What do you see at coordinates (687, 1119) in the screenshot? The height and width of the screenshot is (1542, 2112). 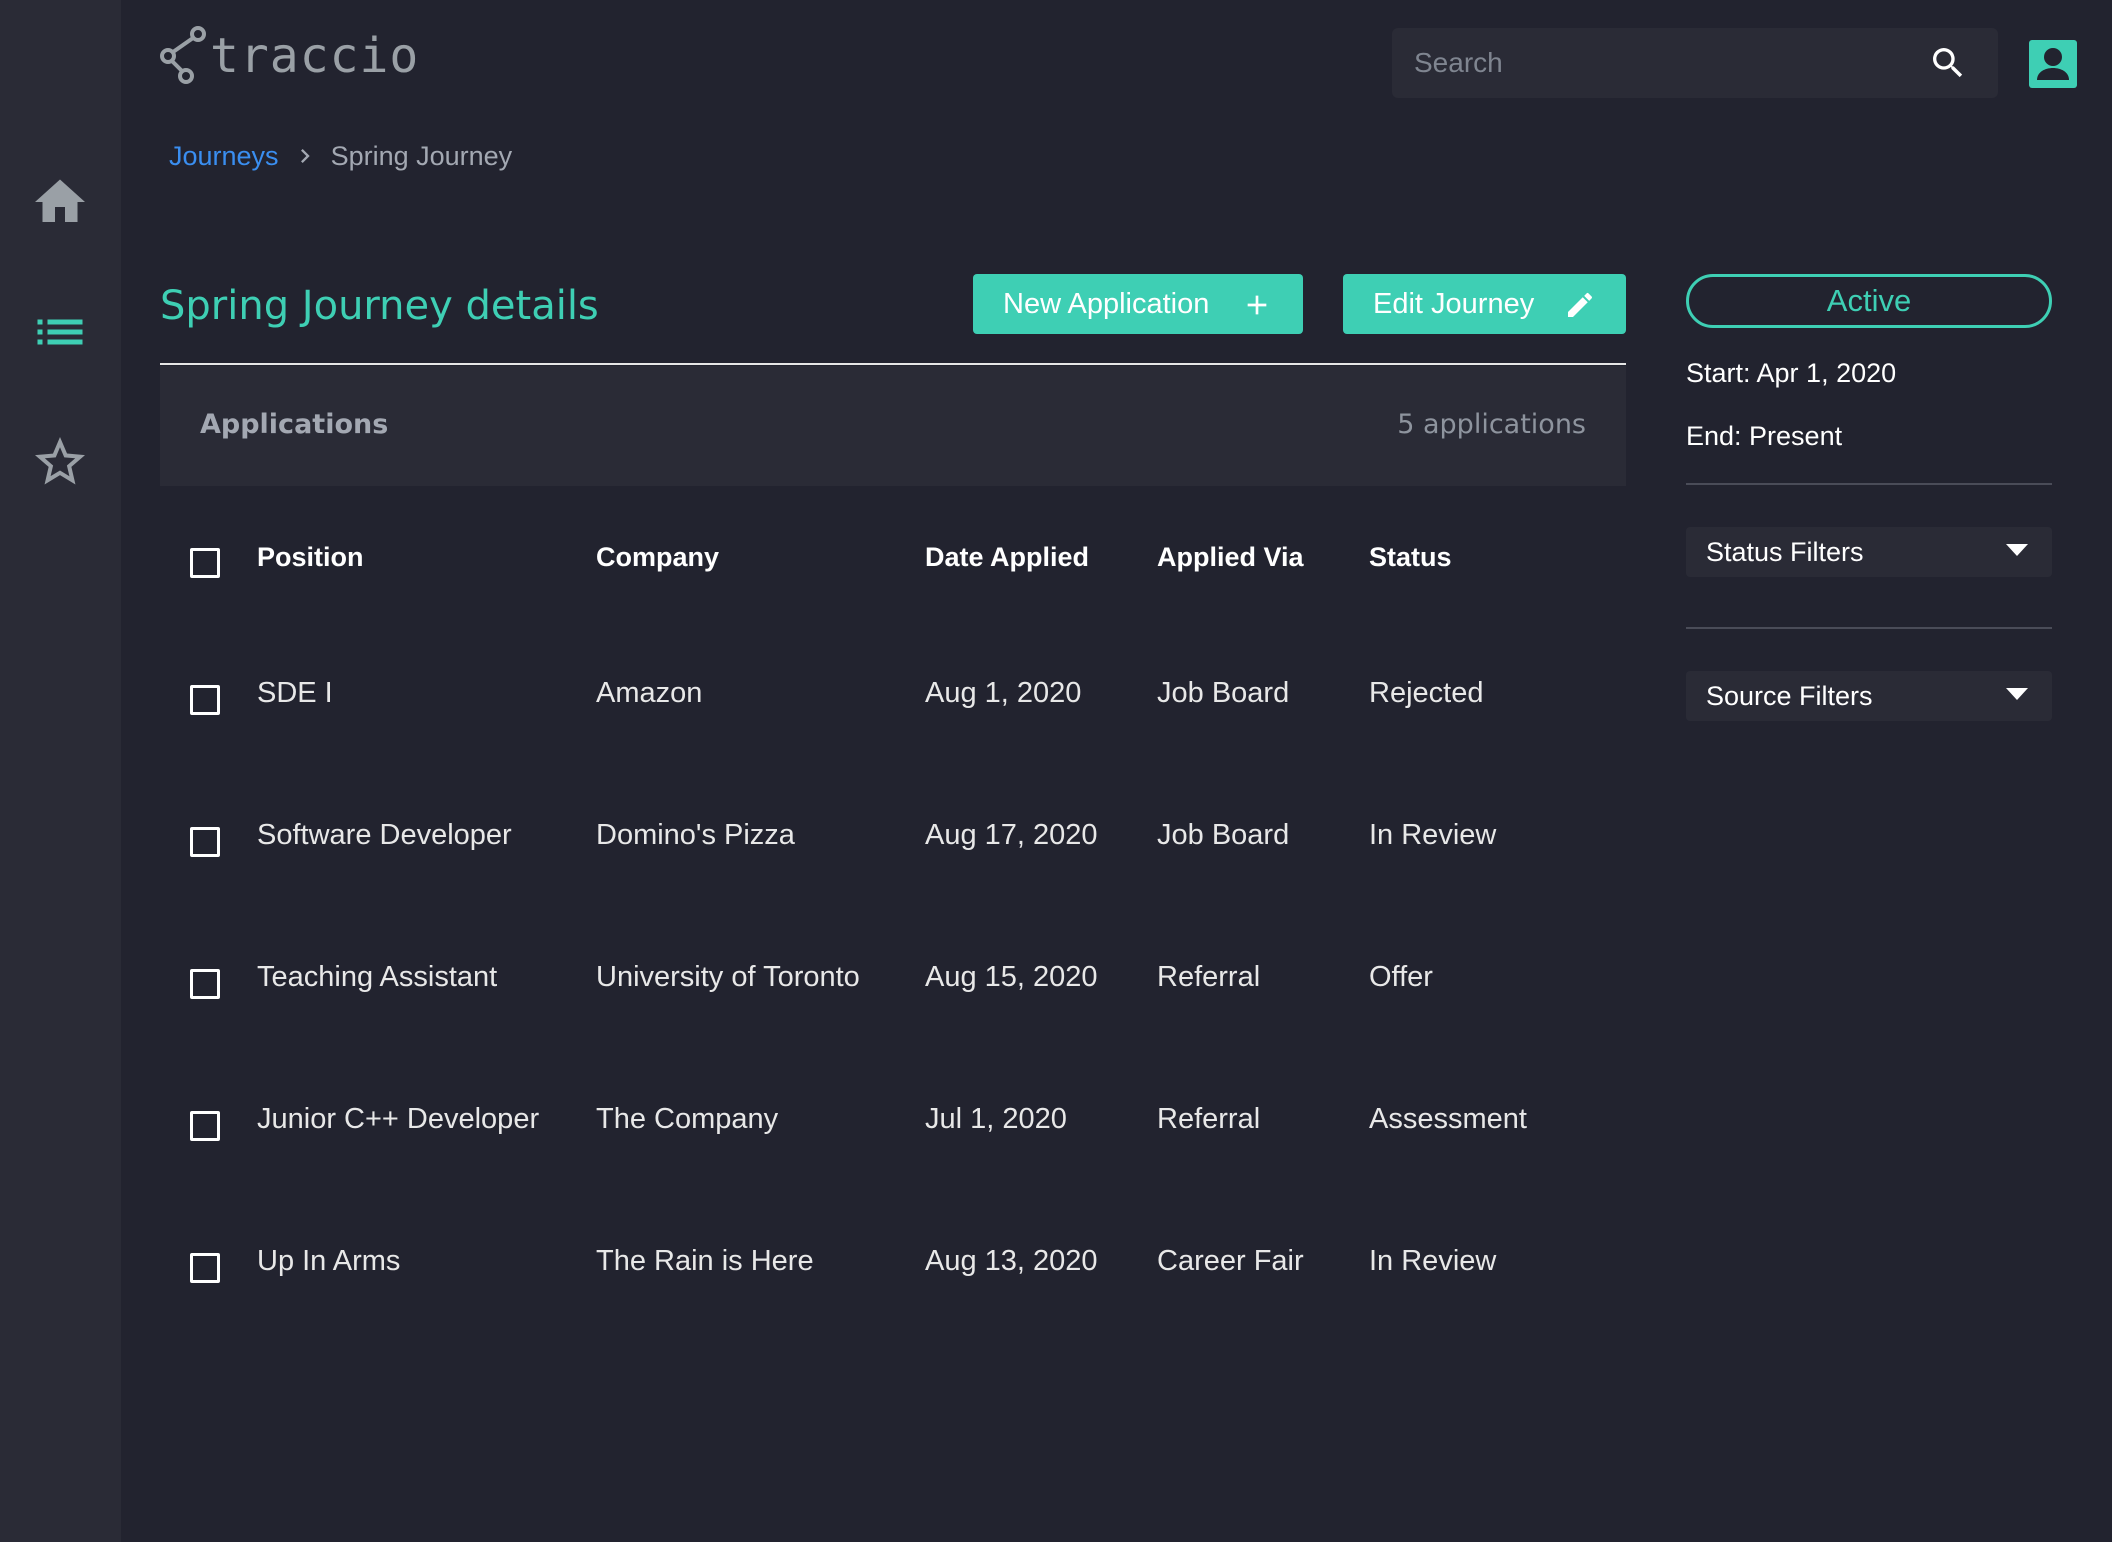 I see `cell-company: The Company` at bounding box center [687, 1119].